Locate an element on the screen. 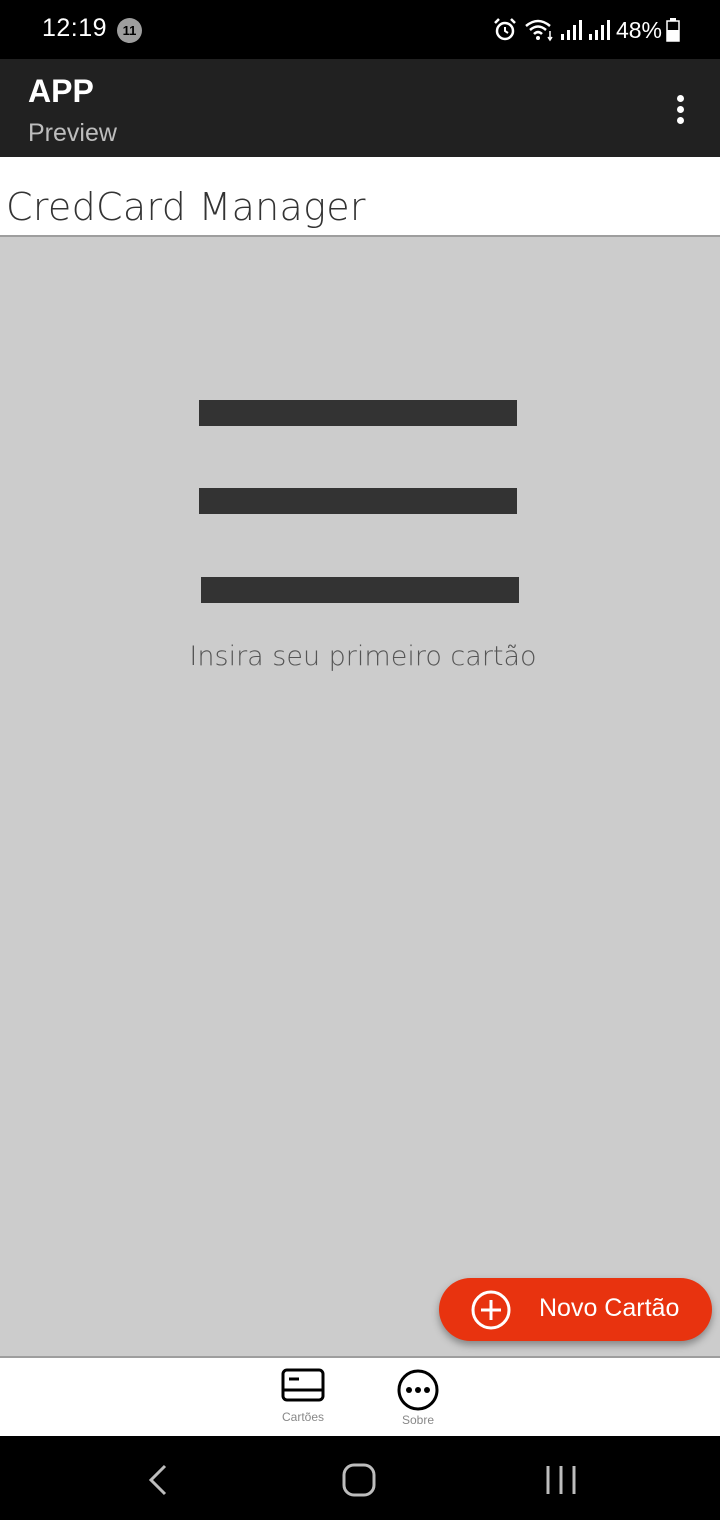 The image size is (720, 1520). system-nav-bar is located at coordinates (360, 1478).